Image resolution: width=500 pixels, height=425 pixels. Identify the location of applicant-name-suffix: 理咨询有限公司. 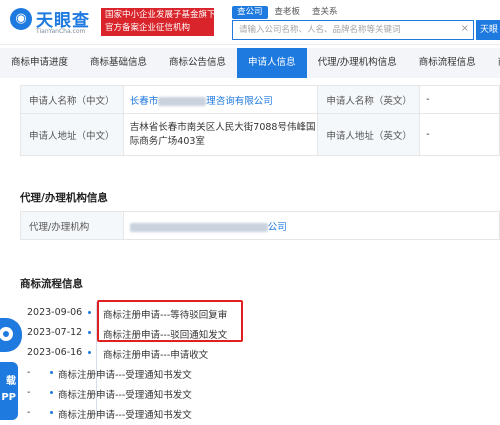
(239, 101).